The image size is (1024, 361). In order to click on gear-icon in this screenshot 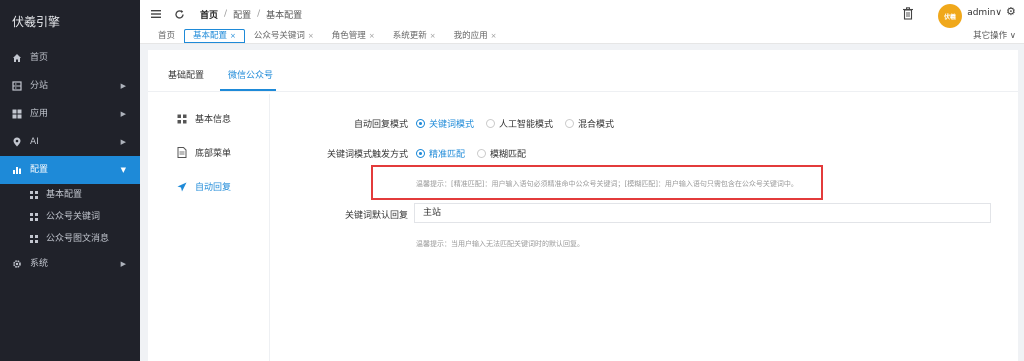, I will do `click(17, 264)`.